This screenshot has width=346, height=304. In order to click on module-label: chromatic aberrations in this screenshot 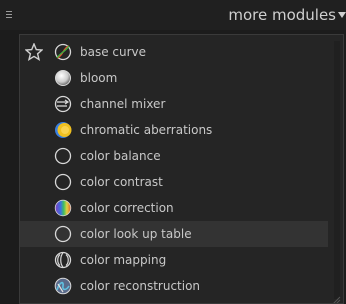, I will do `click(146, 130)`.